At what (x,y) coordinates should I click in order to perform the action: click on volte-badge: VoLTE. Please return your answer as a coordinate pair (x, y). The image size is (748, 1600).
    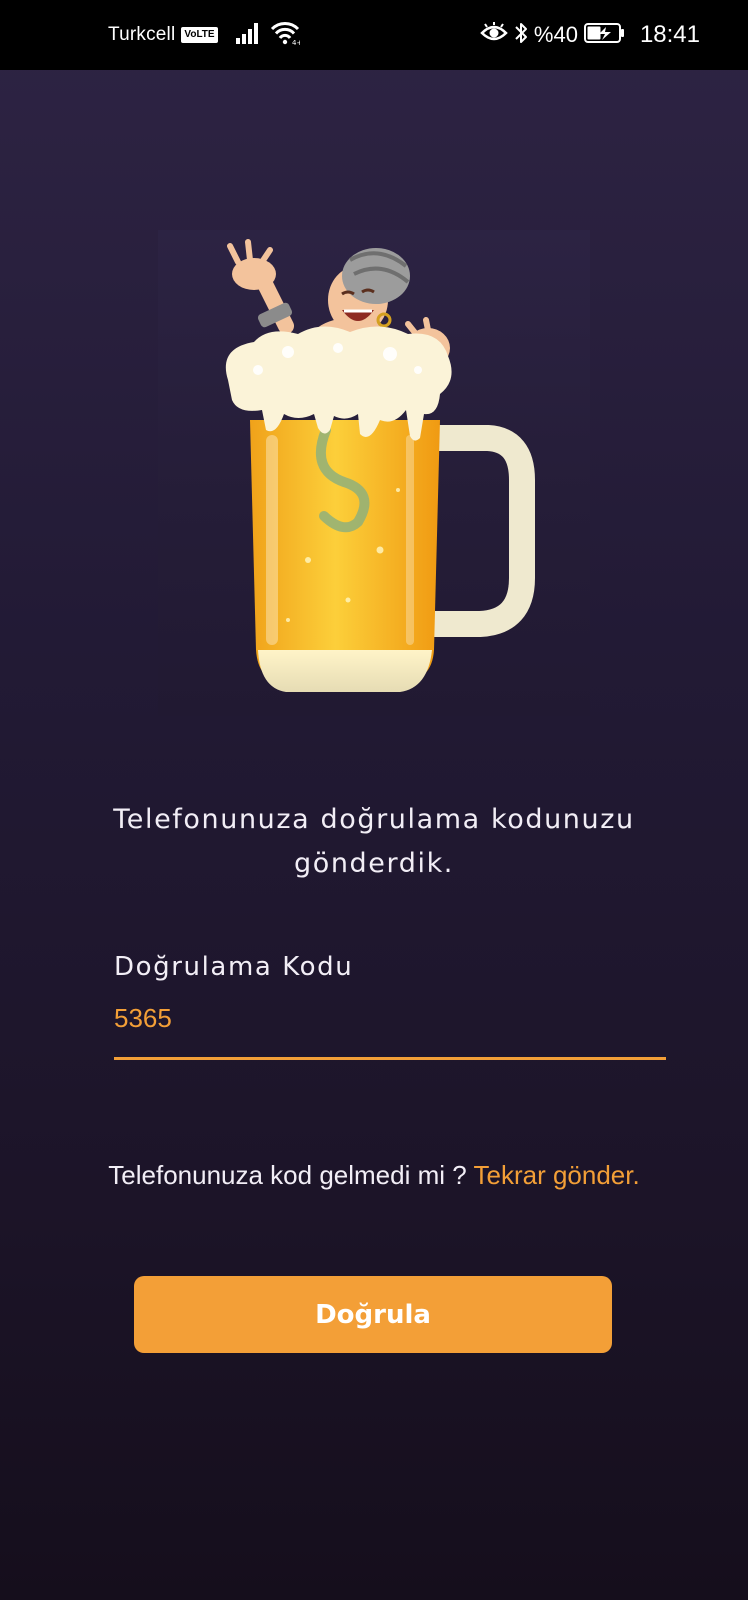
    Looking at the image, I should click on (199, 35).